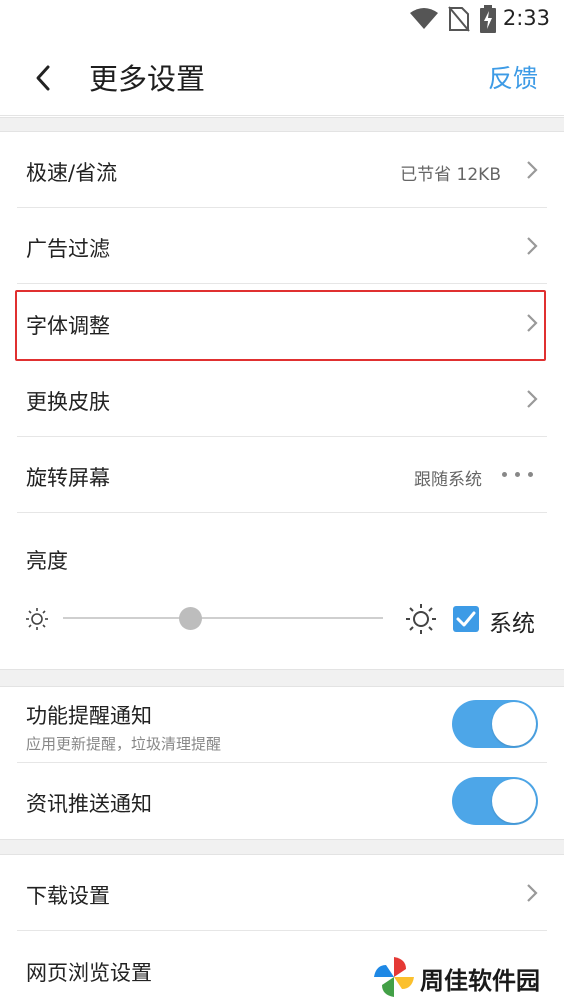 Image resolution: width=564 pixels, height=1002 pixels. What do you see at coordinates (280, 325) in the screenshot?
I see `highlight-box` at bounding box center [280, 325].